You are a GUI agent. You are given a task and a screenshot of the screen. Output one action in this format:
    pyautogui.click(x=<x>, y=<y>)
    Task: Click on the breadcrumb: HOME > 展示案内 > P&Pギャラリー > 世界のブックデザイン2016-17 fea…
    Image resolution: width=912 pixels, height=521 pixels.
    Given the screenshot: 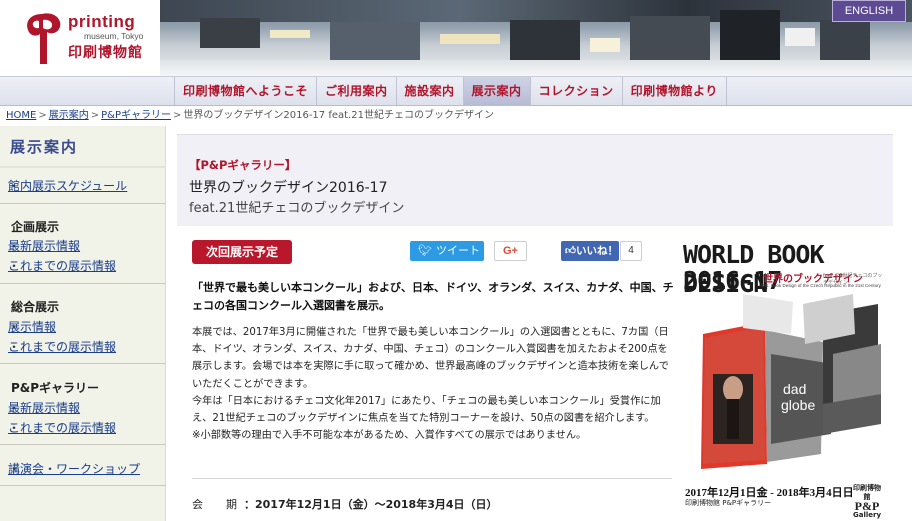 What is the action you would take?
    pyautogui.click(x=250, y=116)
    